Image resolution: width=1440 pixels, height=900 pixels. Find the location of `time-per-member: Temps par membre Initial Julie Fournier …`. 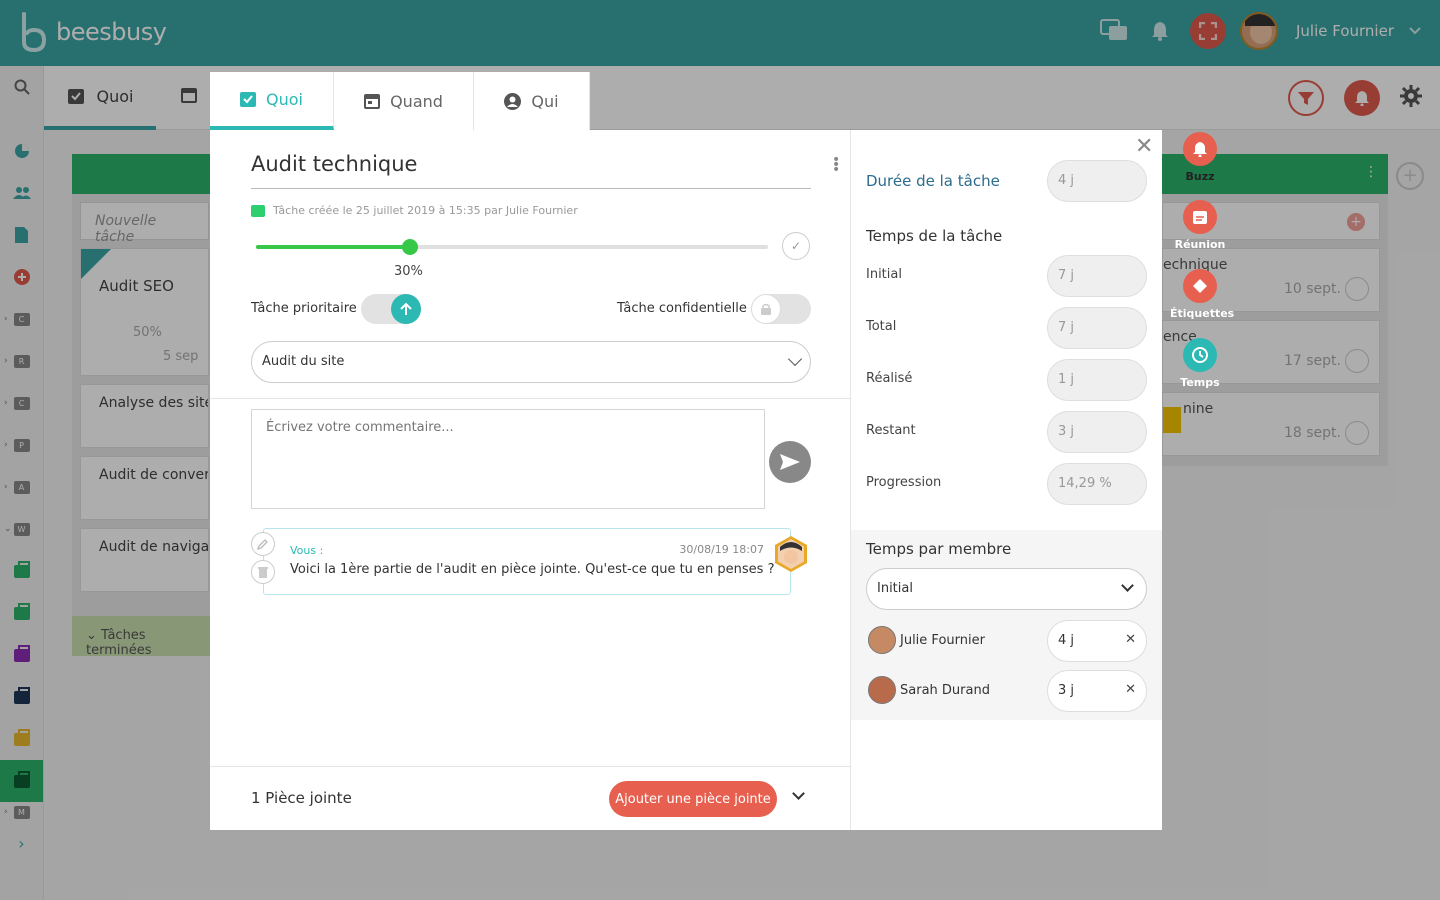

time-per-member: Temps par membre Initial Julie Fournier … is located at coordinates (1006, 625).